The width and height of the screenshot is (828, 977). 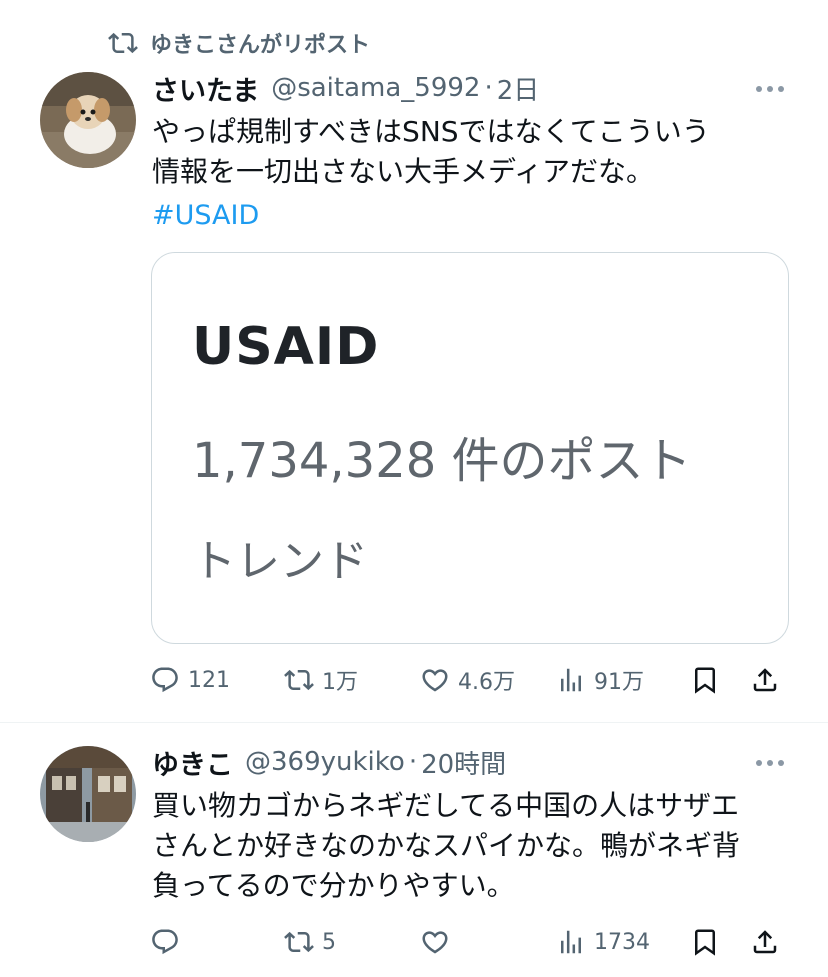 What do you see at coordinates (442, 461) in the screenshot?
I see `card-post-count: 1,734,328 件のポスト` at bounding box center [442, 461].